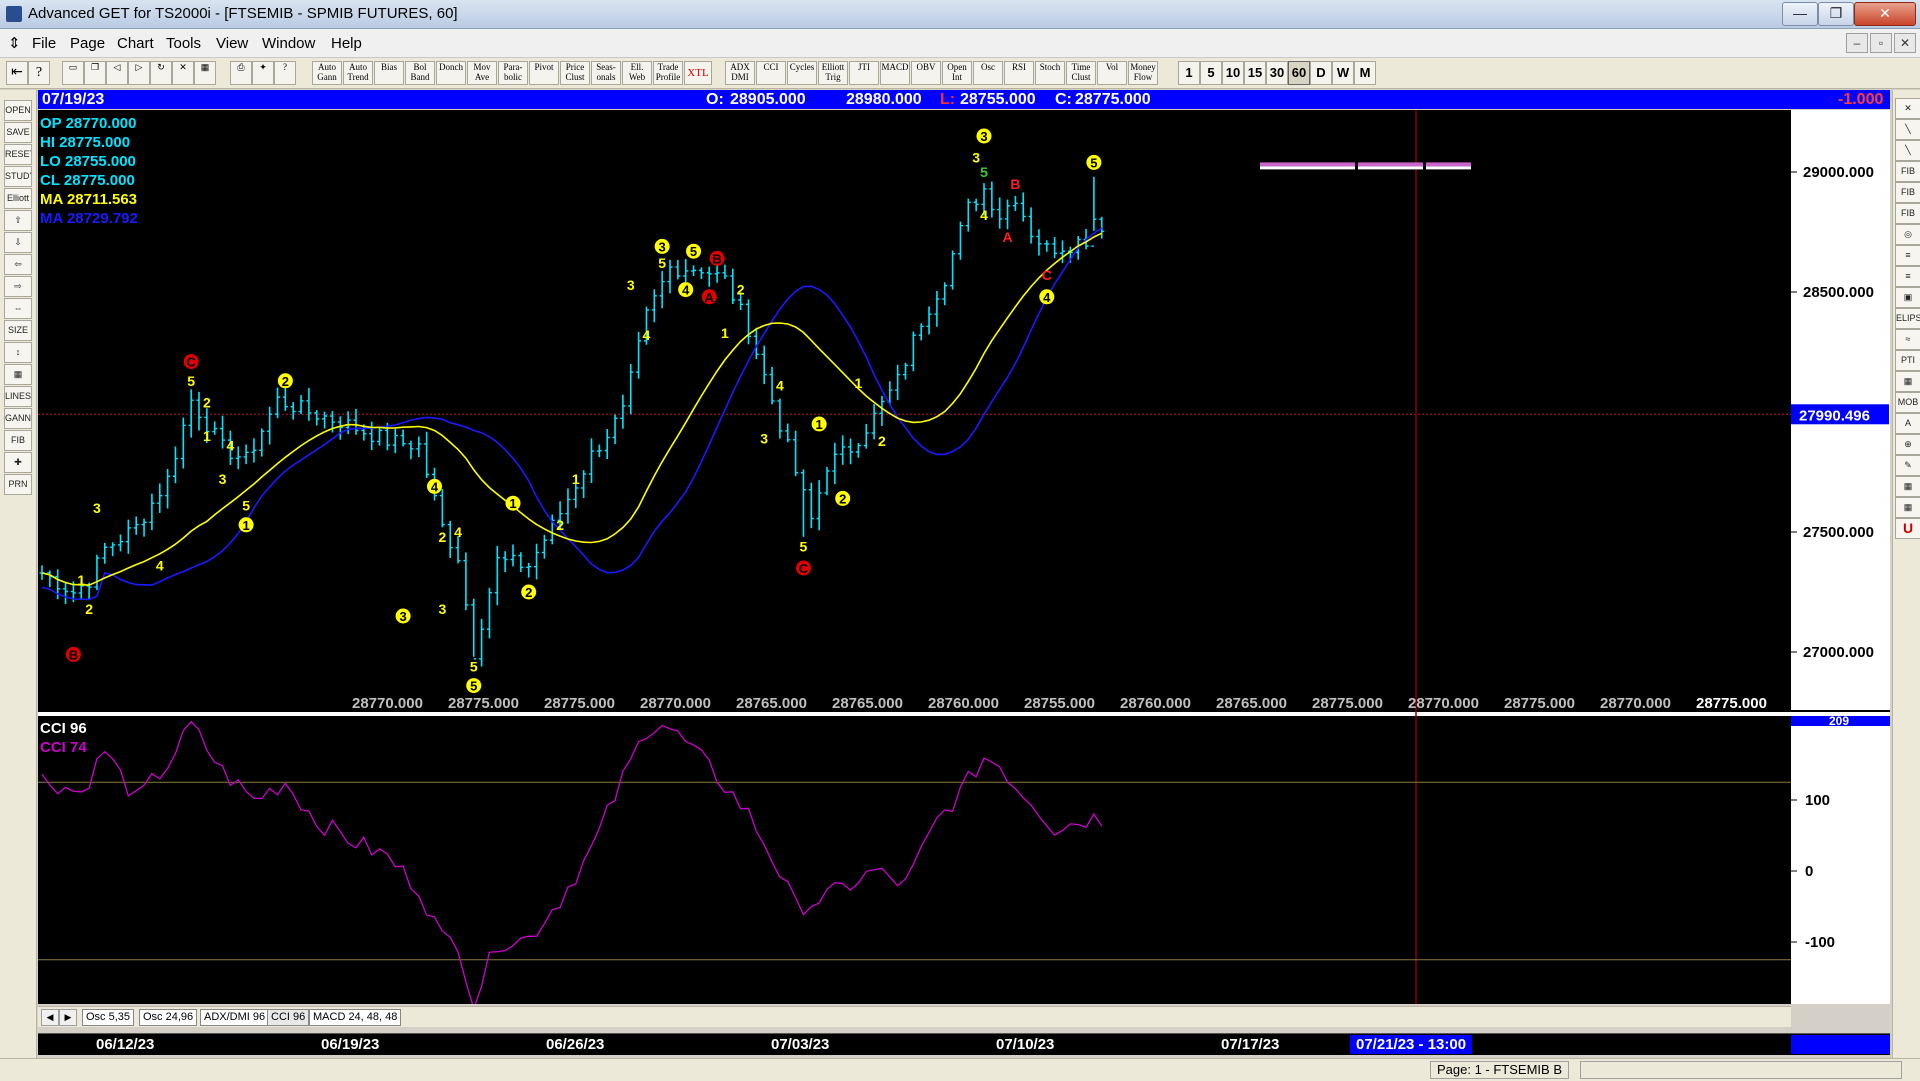  I want to click on right-tool-13: ▦, so click(1907, 381).